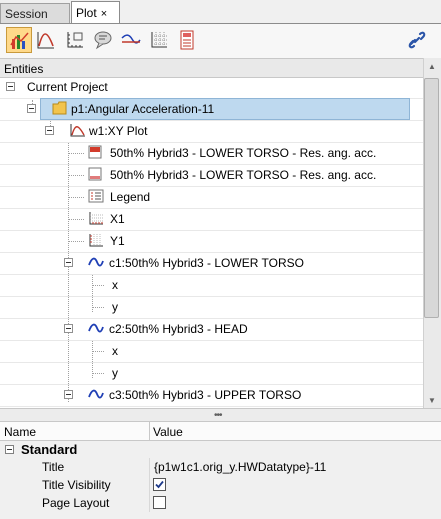 Image resolution: width=441 pixels, height=519 pixels. Describe the element at coordinates (206, 263) in the screenshot. I see `tree-item-label: c1:50th% Hybrid3 - LOWER TORSO` at that location.